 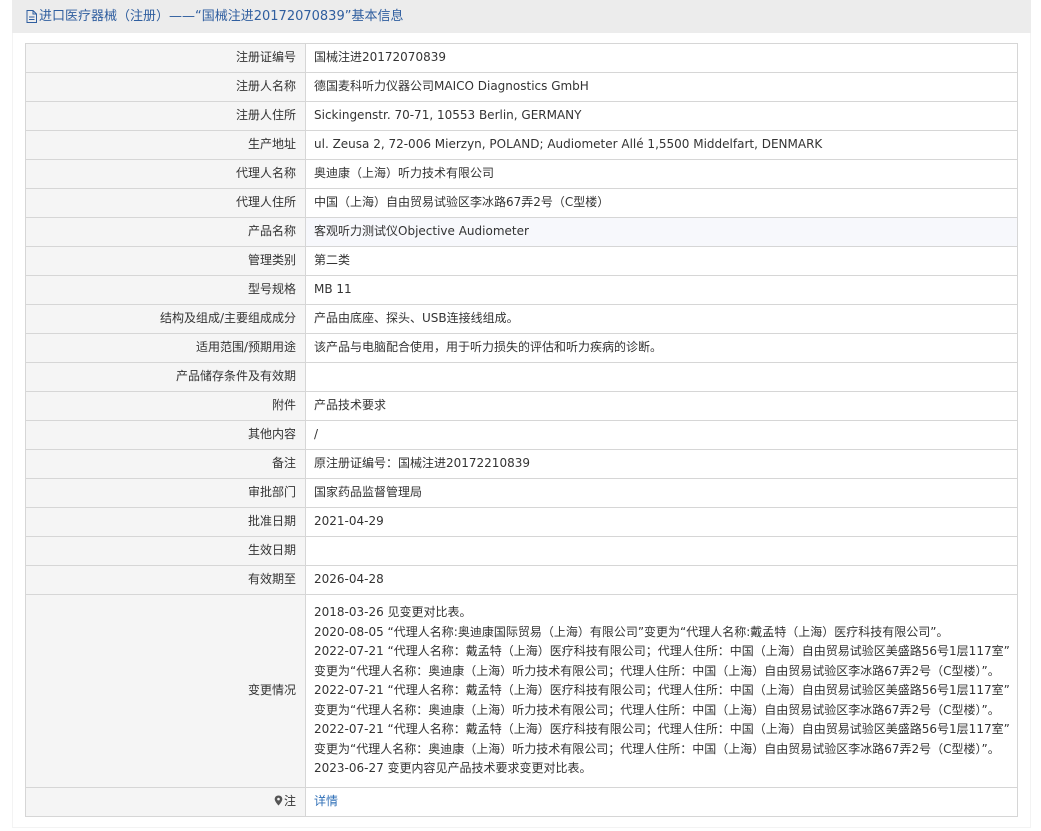 I want to click on table-row: 代理人名称 奥迪康（上海）听力技术有限公司, so click(x=521, y=174).